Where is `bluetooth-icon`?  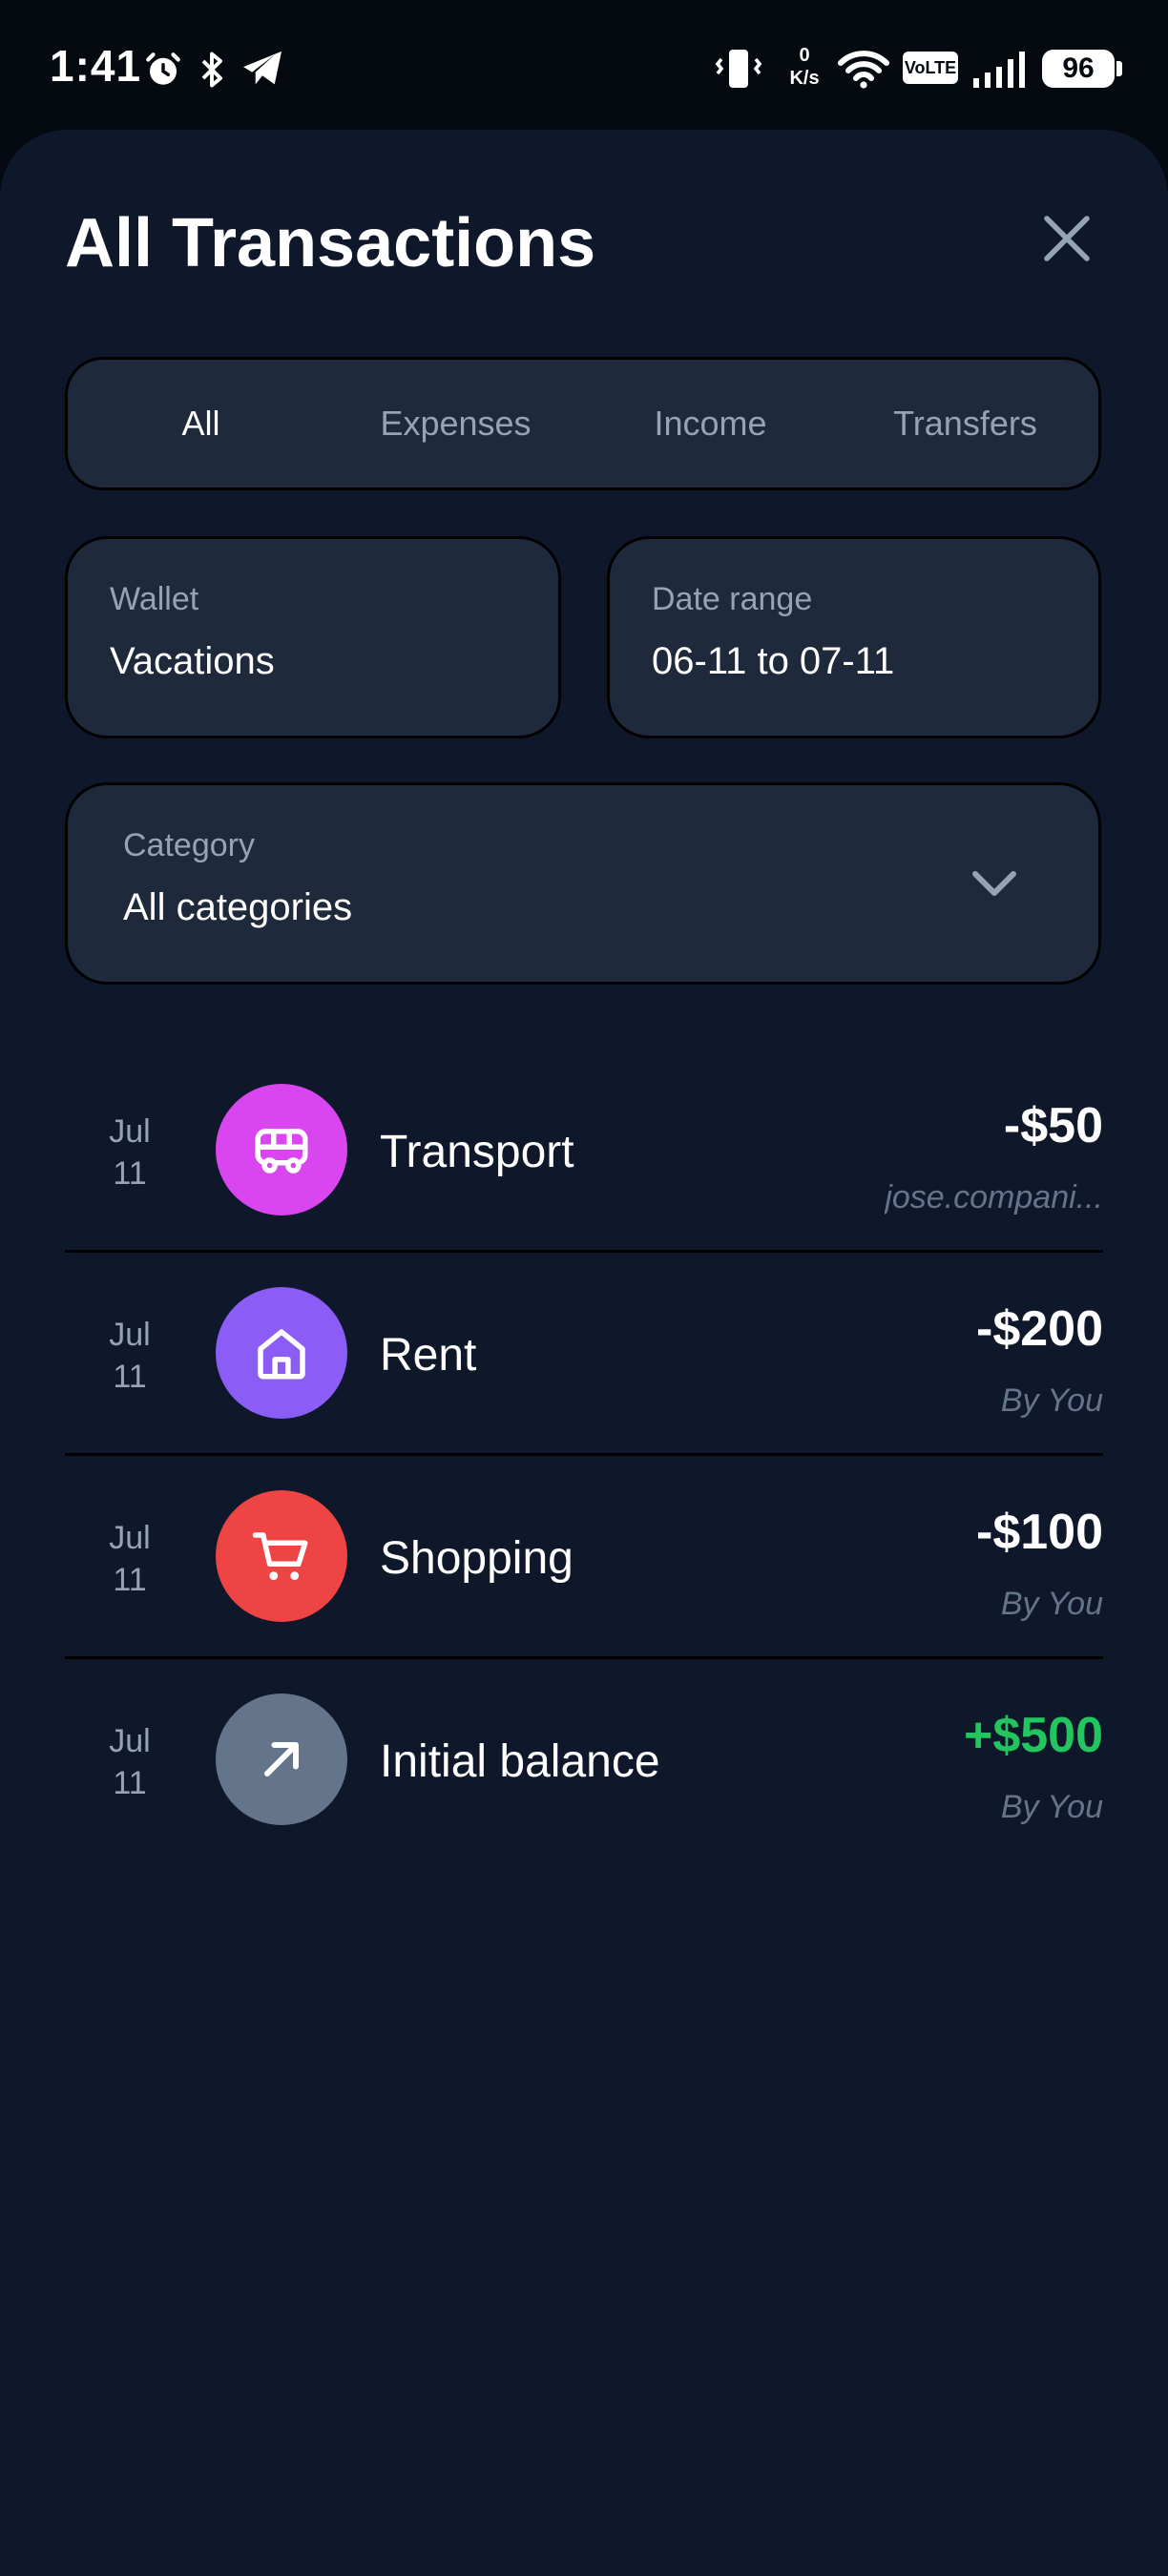 bluetooth-icon is located at coordinates (212, 70).